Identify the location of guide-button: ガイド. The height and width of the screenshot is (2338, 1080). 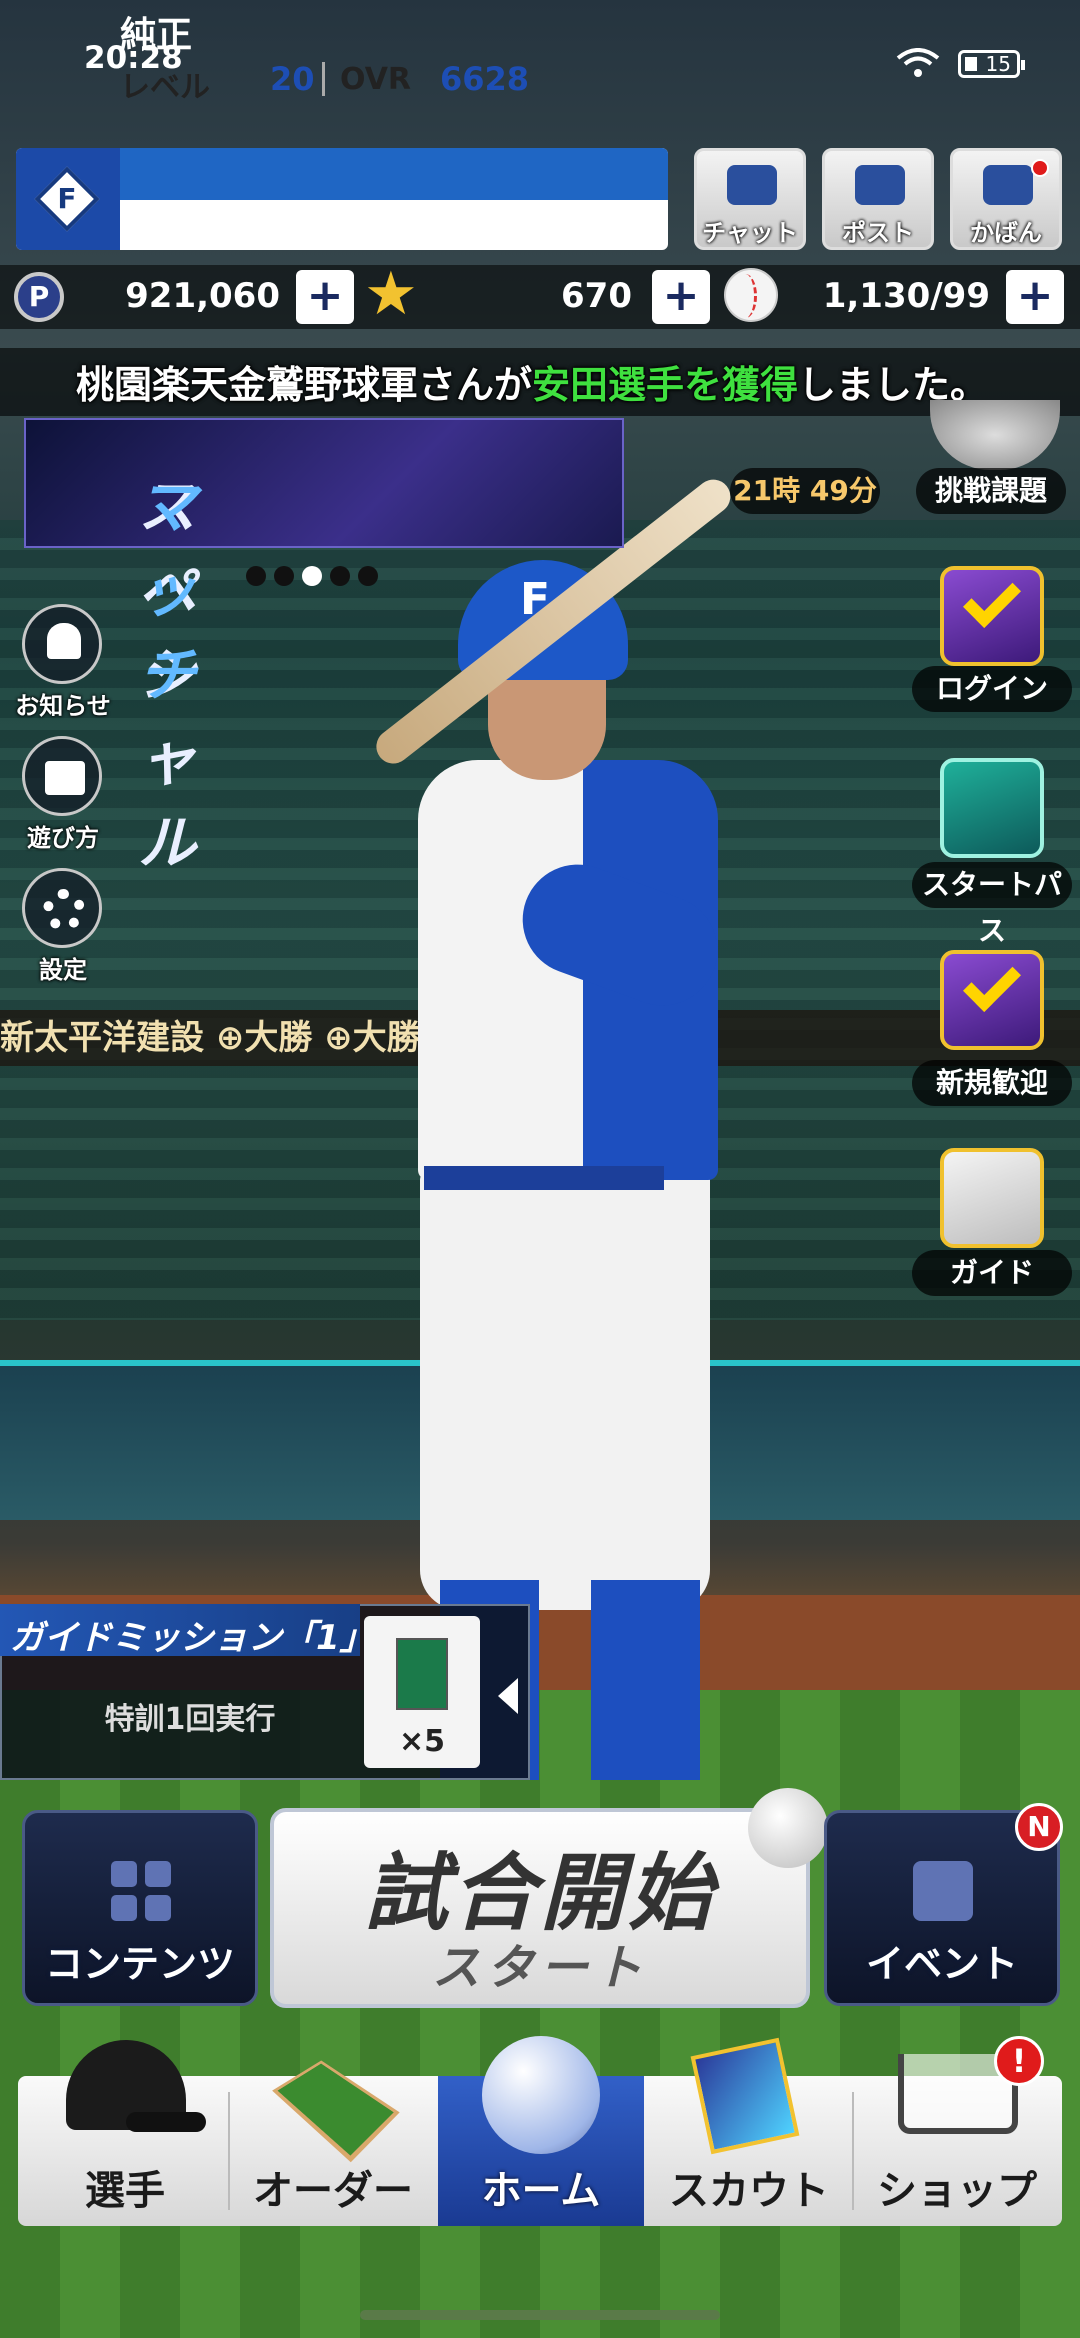
(992, 1273).